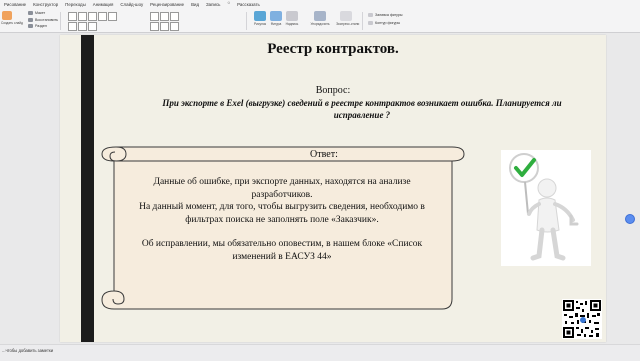 The image size is (640, 361). I want to click on align-center-button, so click(164, 26).